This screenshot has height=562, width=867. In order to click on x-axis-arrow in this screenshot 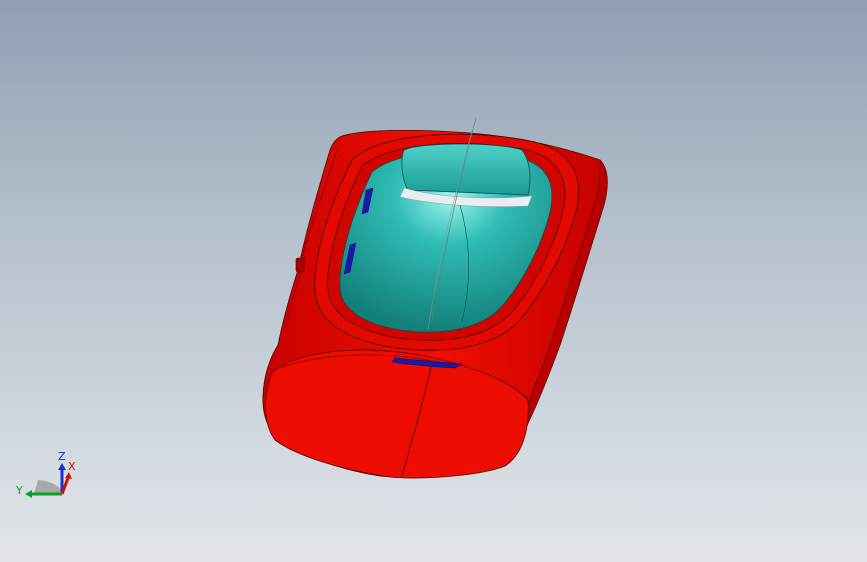, I will do `click(68, 475)`.